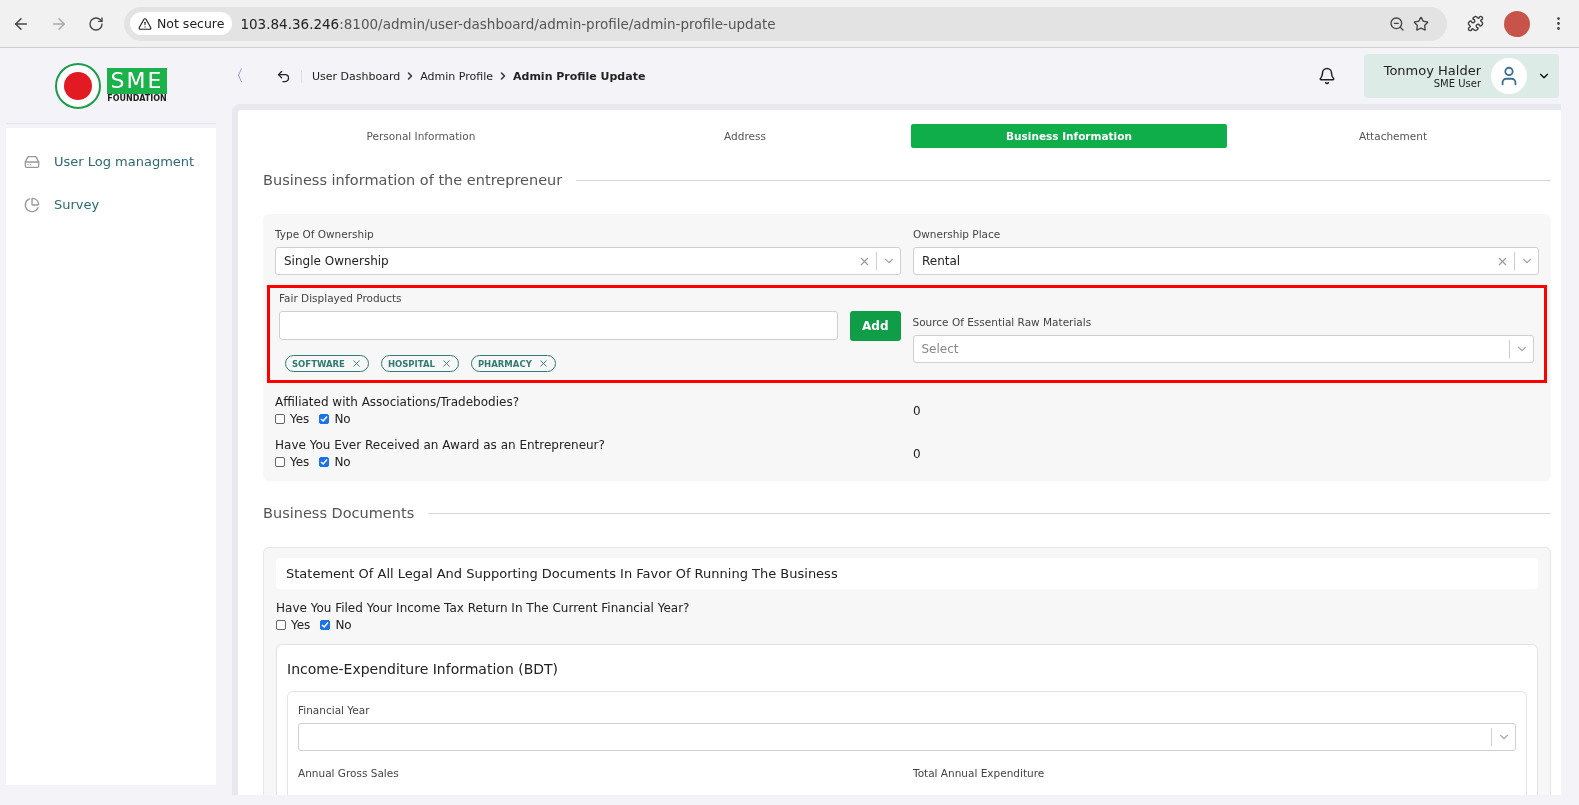 This screenshot has width=1579, height=805. I want to click on sidebar-item: User Log managment, so click(111, 161).